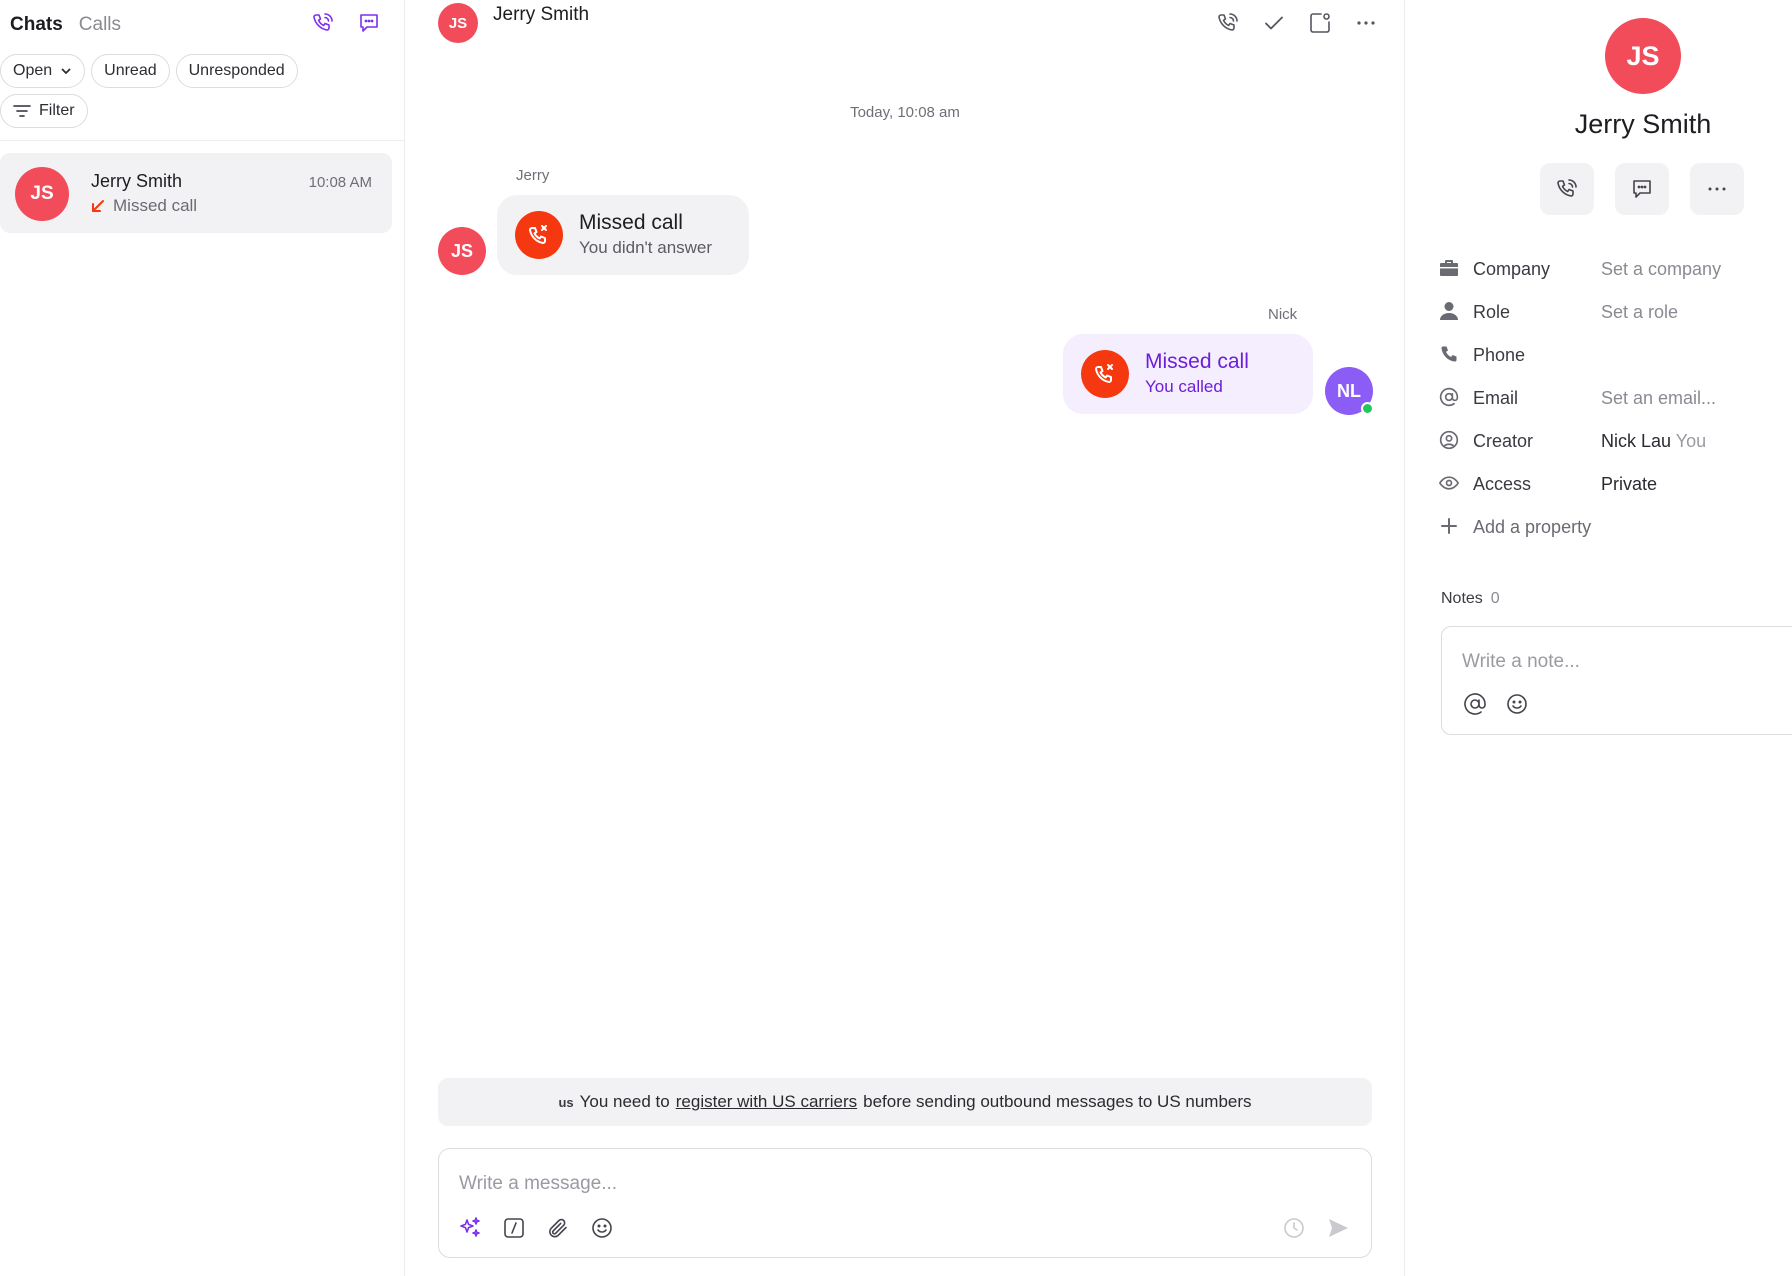 The image size is (1792, 1276). What do you see at coordinates (1449, 311) in the screenshot?
I see `person-icon` at bounding box center [1449, 311].